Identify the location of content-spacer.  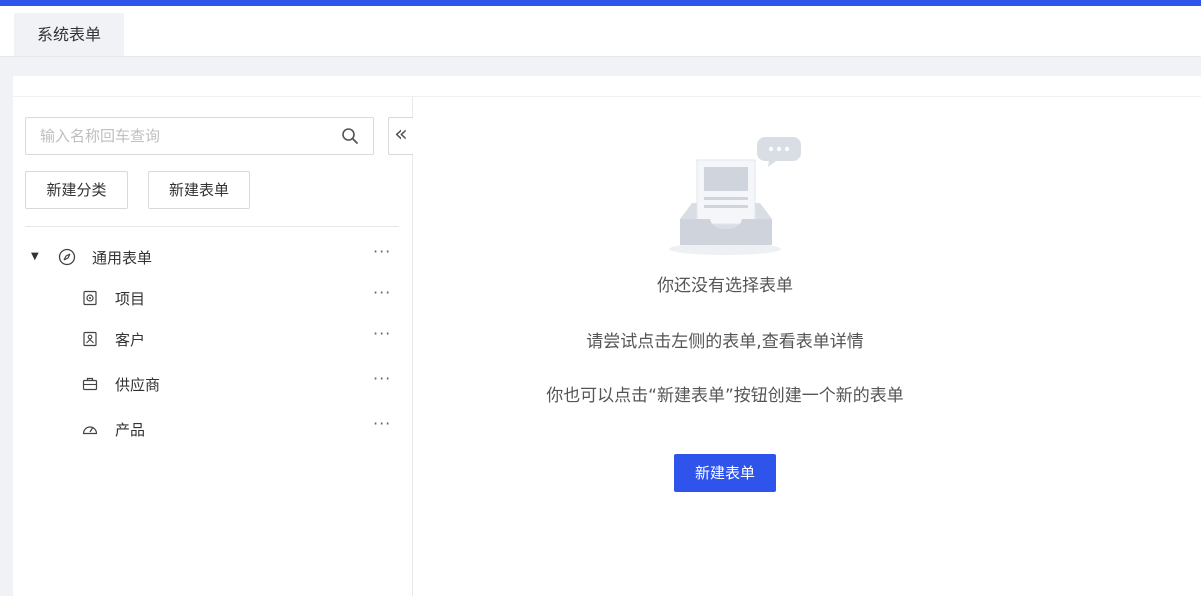
(600, 66).